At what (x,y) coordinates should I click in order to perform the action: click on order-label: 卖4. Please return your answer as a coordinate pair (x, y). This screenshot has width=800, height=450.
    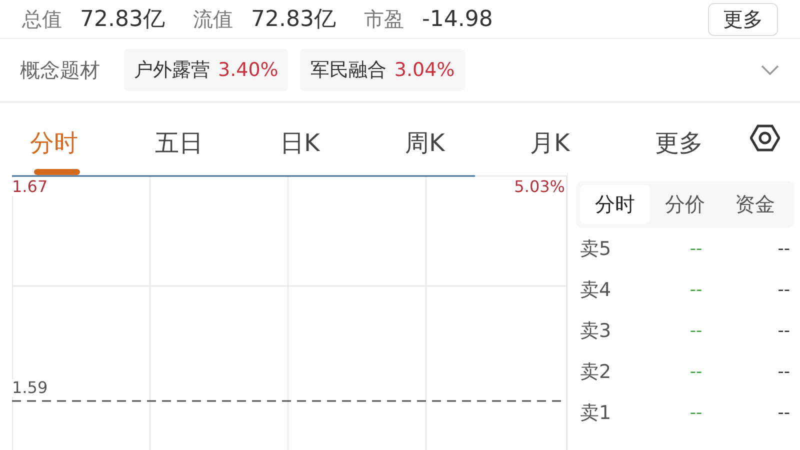
    Looking at the image, I should click on (596, 290).